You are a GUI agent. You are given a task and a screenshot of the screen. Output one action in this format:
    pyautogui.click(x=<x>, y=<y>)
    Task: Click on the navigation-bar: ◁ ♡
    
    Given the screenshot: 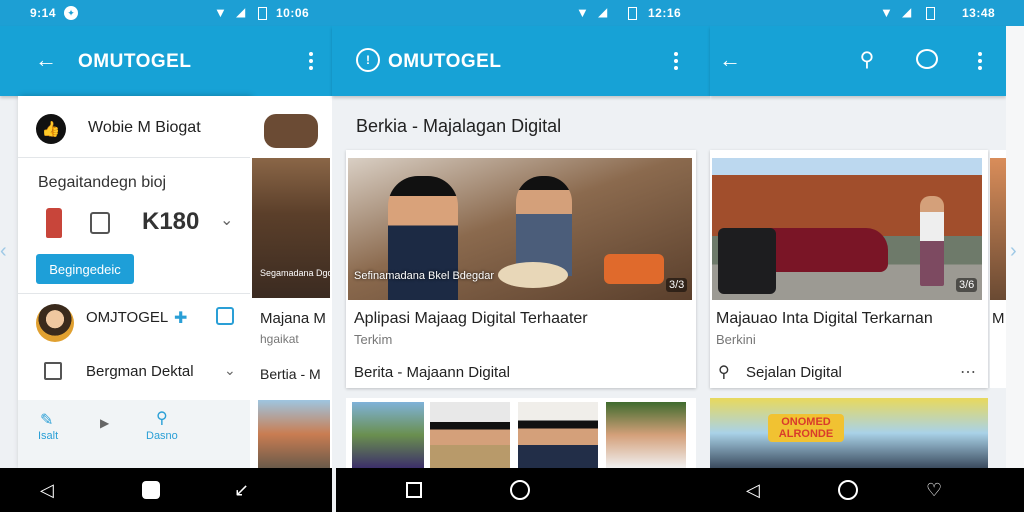 What is the action you would take?
    pyautogui.click(x=867, y=490)
    